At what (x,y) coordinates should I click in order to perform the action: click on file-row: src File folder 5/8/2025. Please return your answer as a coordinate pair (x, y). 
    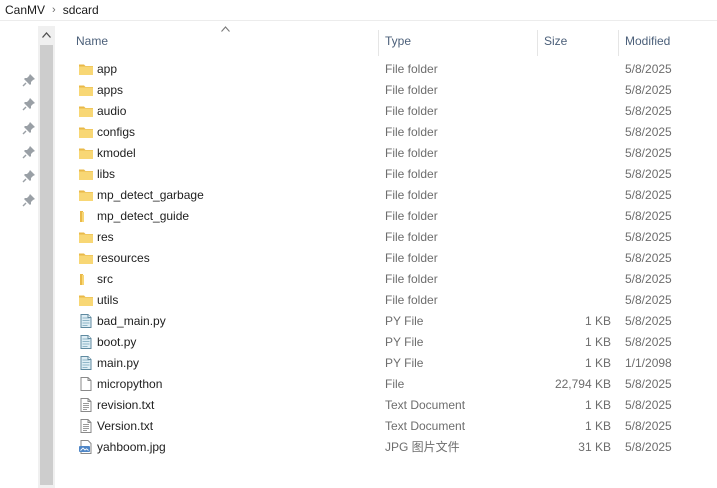
    Looking at the image, I should click on (386, 279).